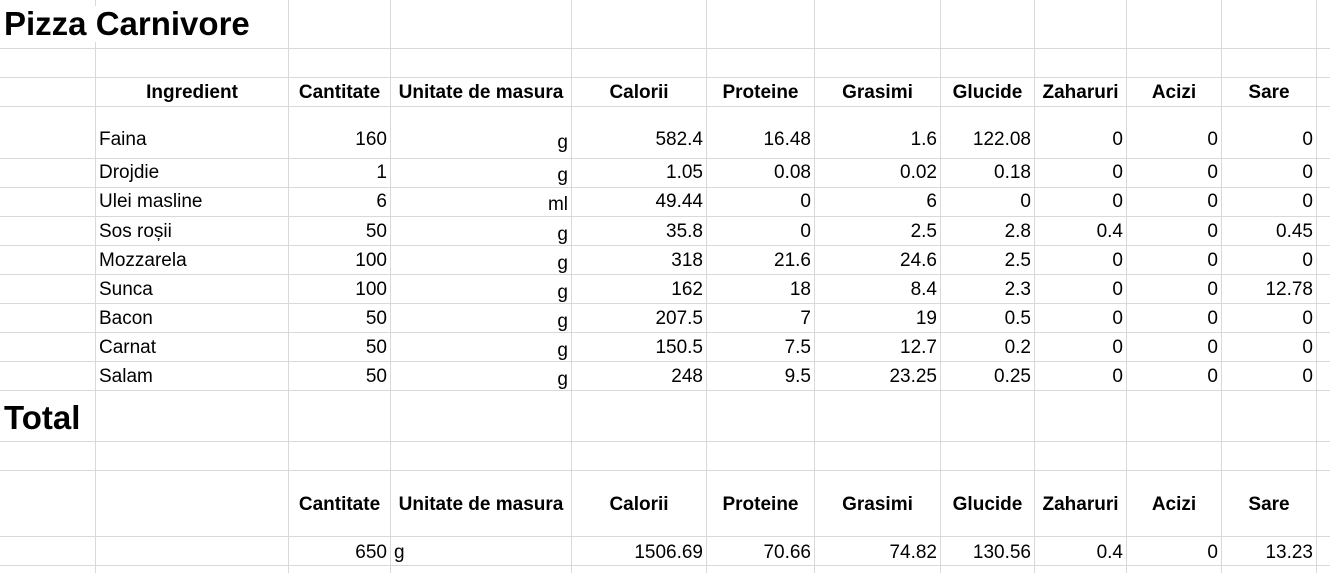 The image size is (1330, 573). I want to click on total-cell-unitate: g, so click(481, 553).